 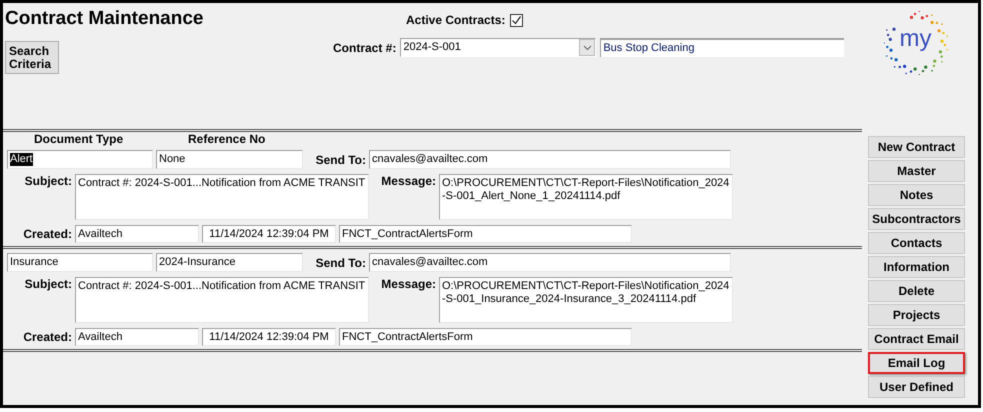 I want to click on contract-dropdown: 2024-S-001, so click(x=498, y=47).